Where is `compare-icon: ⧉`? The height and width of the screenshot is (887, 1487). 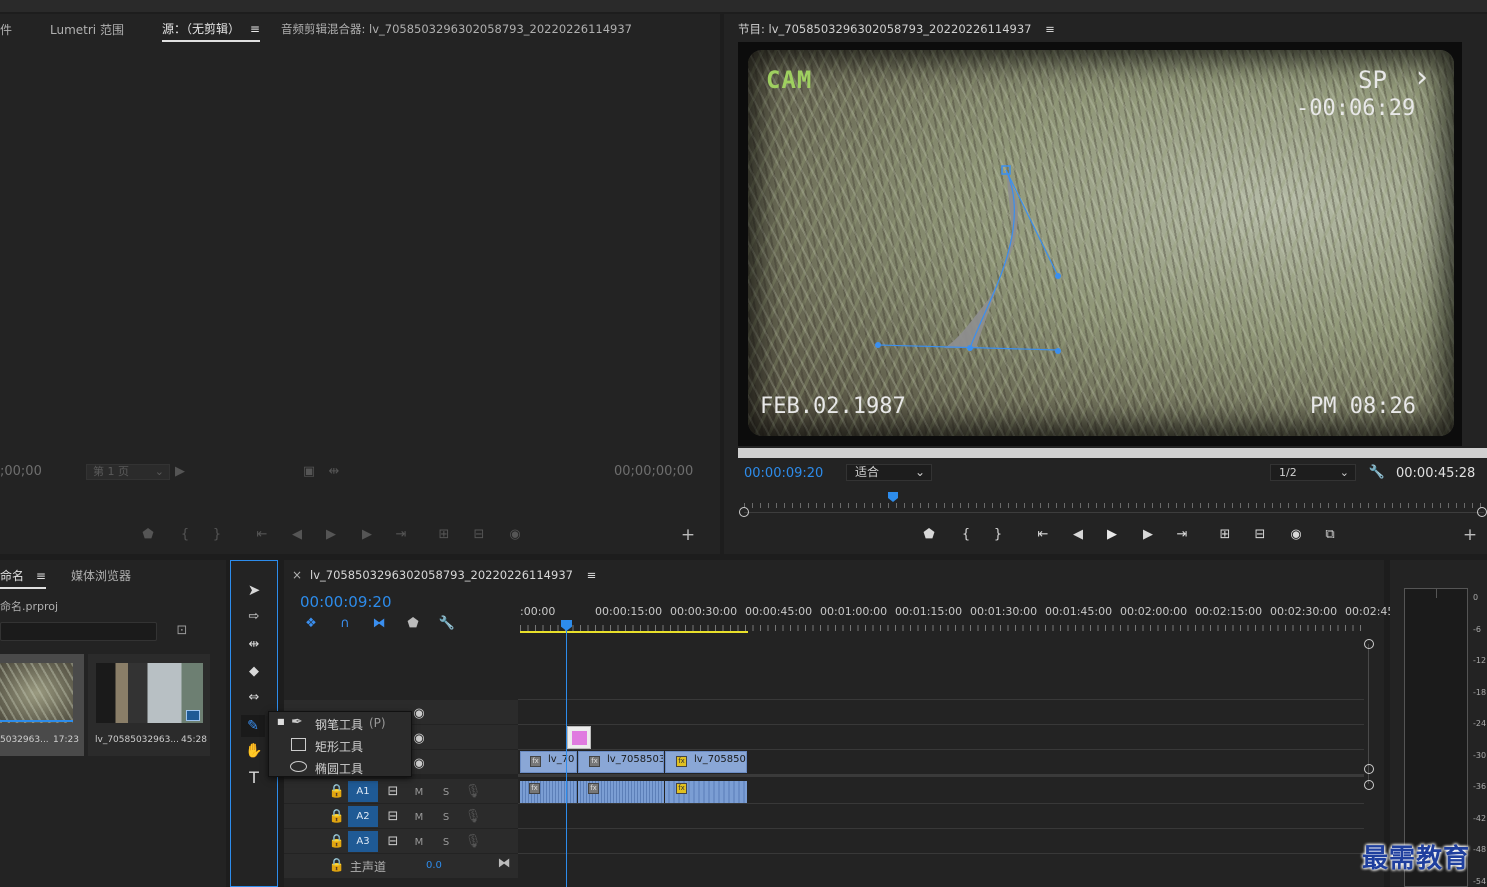
compare-icon: ⧉ is located at coordinates (1330, 535).